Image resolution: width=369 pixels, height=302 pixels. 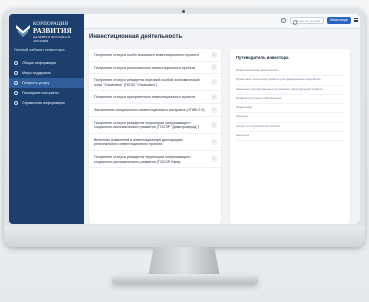 What do you see at coordinates (283, 20) in the screenshot?
I see `help-icon` at bounding box center [283, 20].